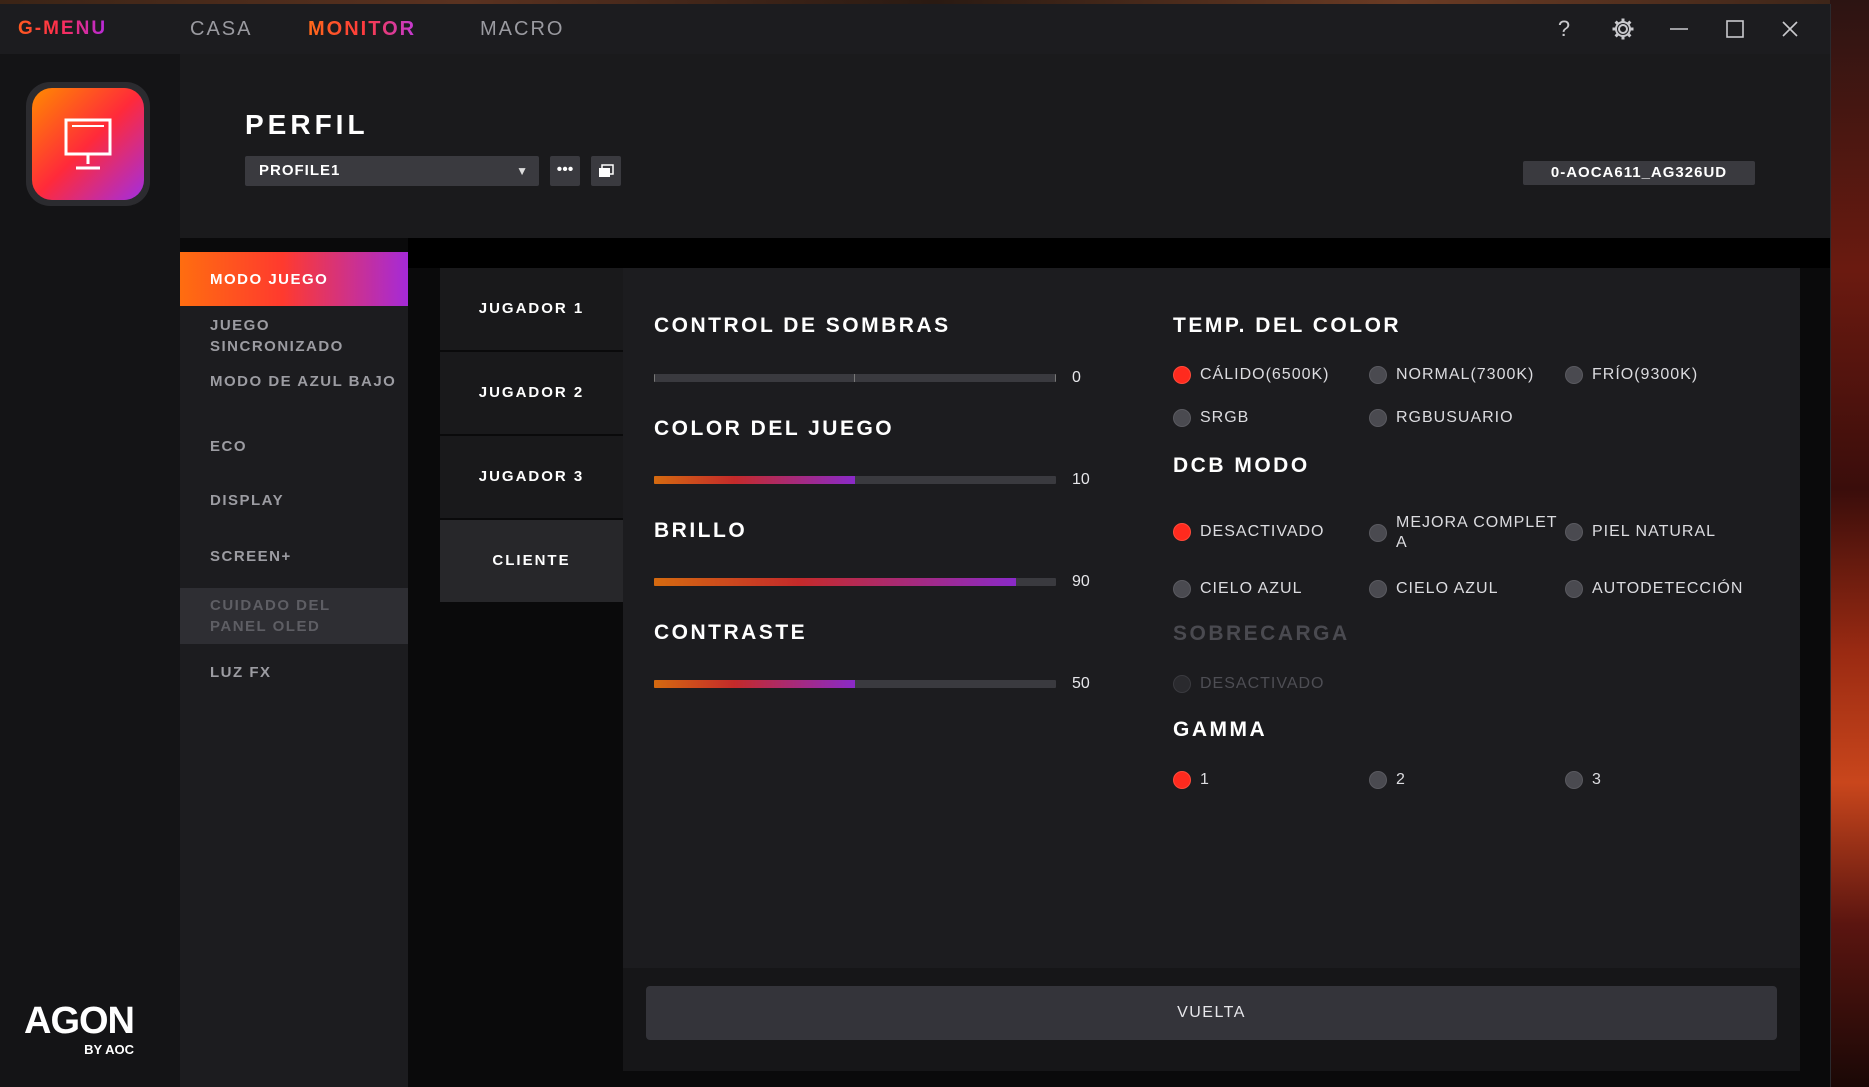  Describe the element at coordinates (1265, 374) in the screenshot. I see `radio-label: CÁLIDO(6500K)` at that location.